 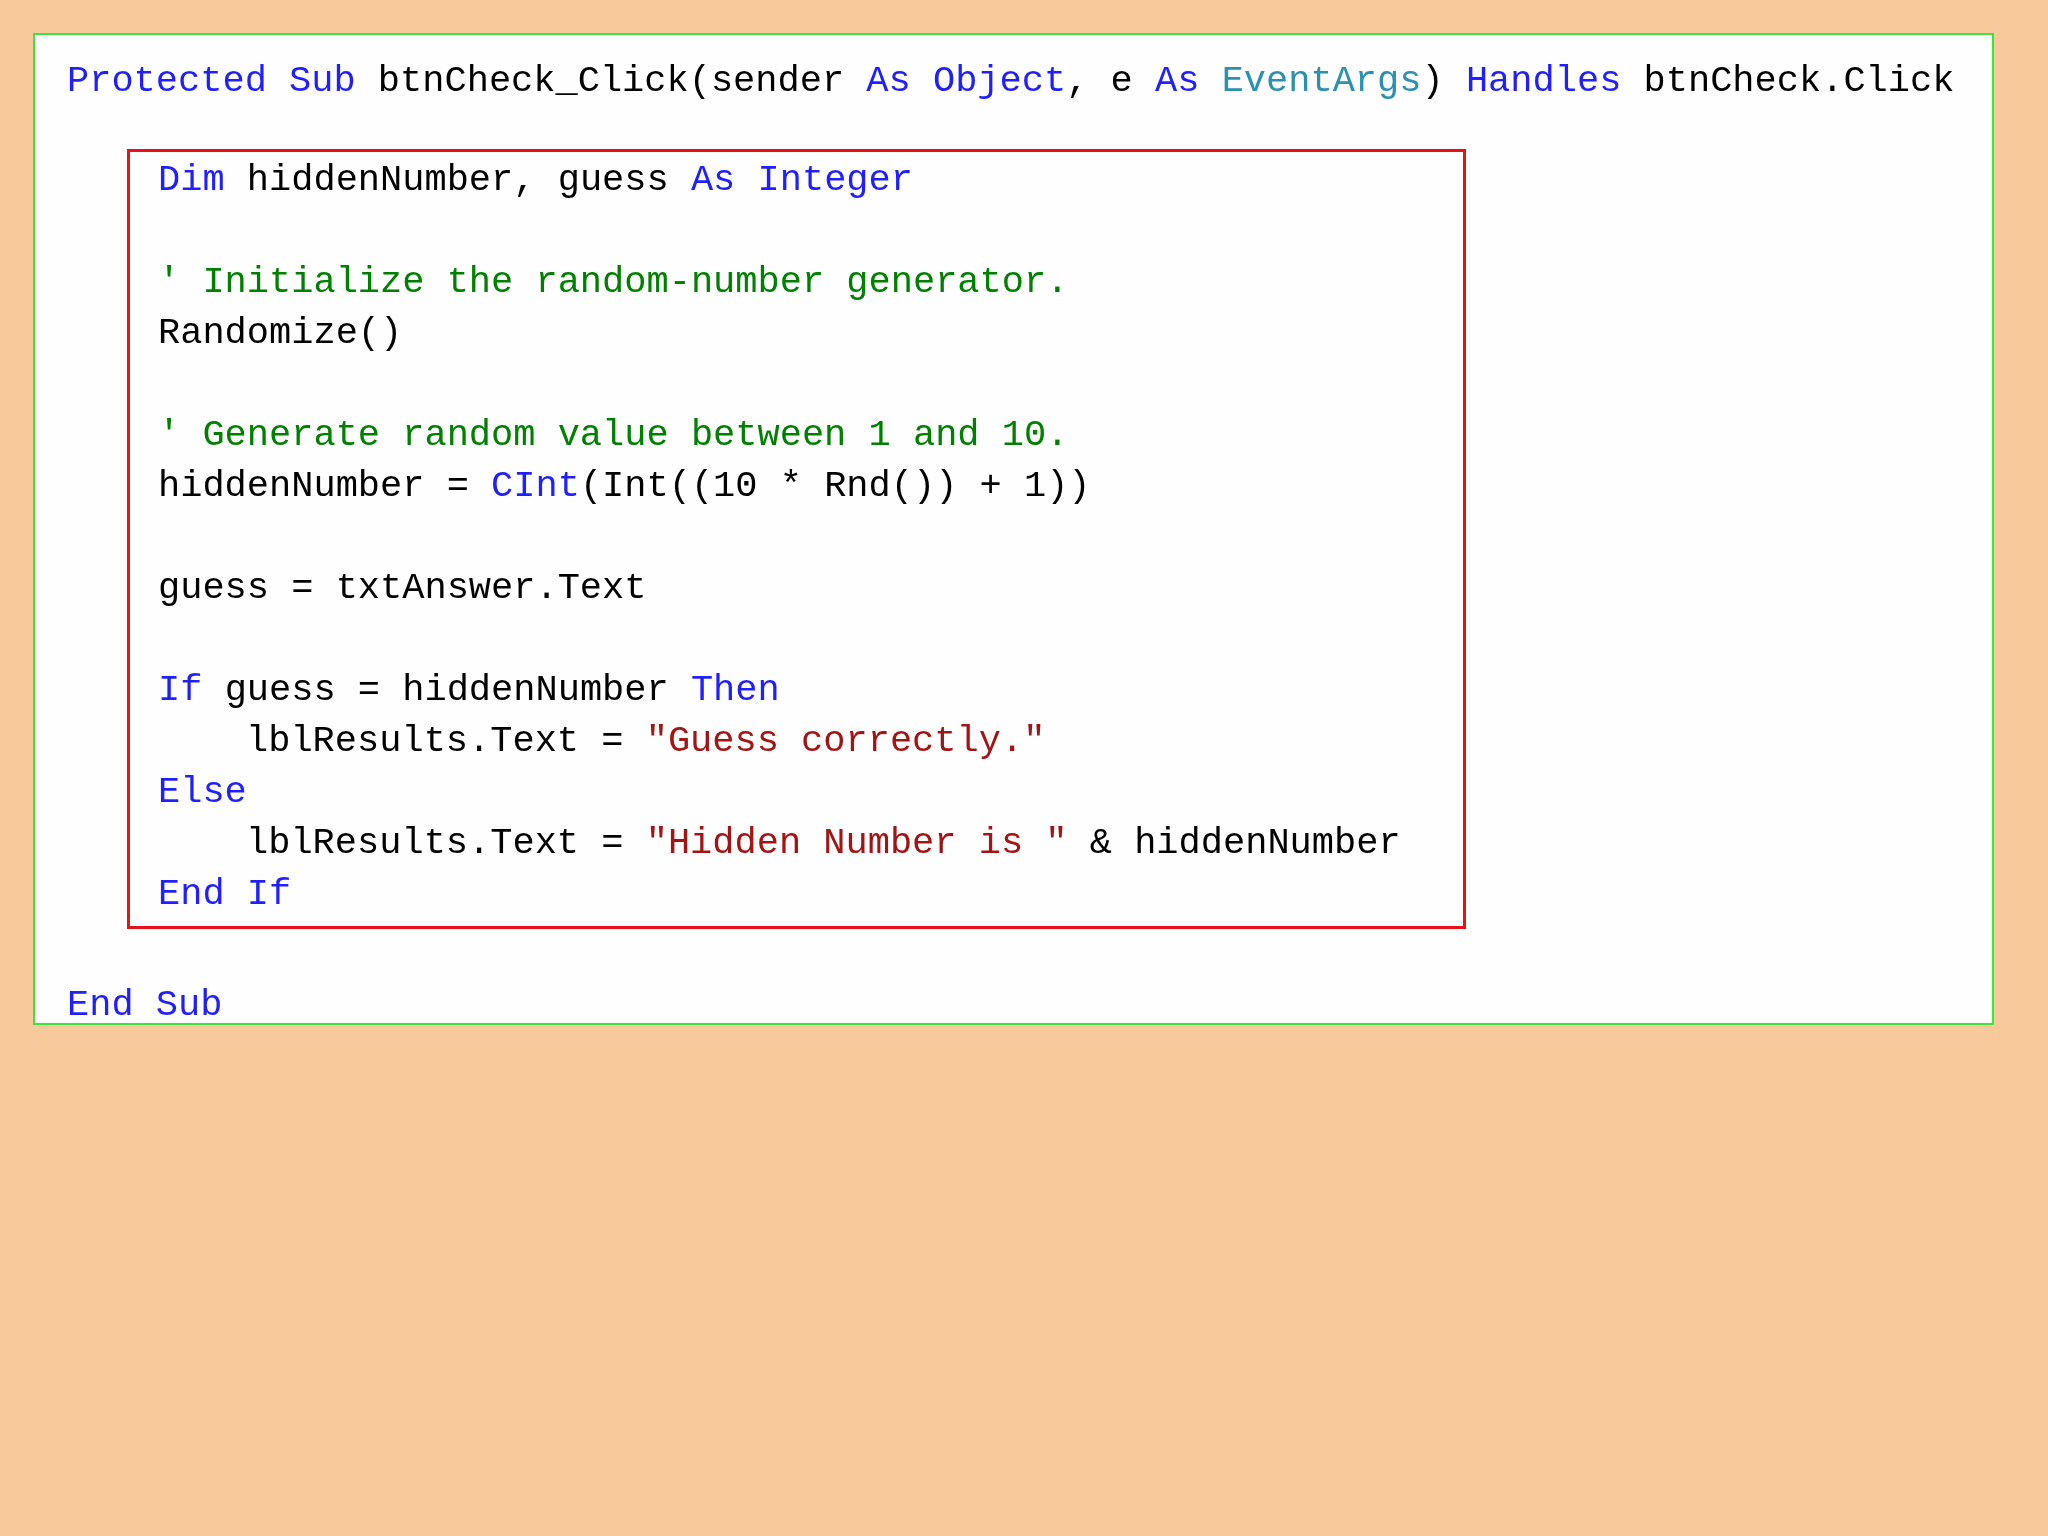 What do you see at coordinates (535, 180) in the screenshot?
I see `code-line: Dim hiddenNumber, guess As Integer` at bounding box center [535, 180].